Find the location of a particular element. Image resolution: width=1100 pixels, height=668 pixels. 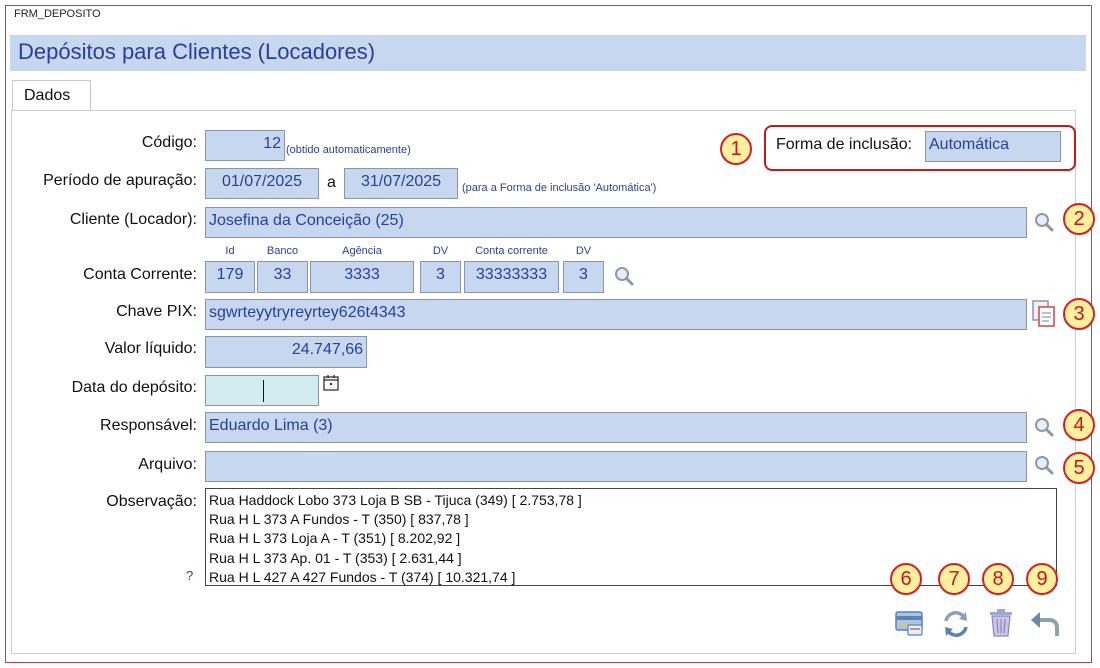

conta-banco-field: 33 is located at coordinates (282, 277).